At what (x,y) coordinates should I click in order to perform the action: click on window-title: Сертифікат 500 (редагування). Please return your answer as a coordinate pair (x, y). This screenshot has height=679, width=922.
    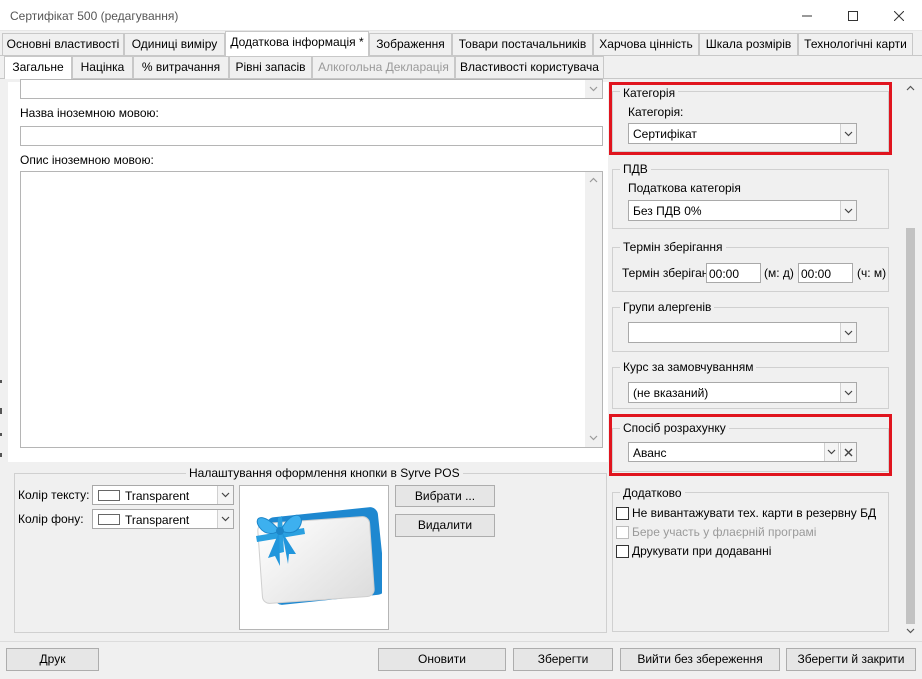
    Looking at the image, I should click on (94, 16).